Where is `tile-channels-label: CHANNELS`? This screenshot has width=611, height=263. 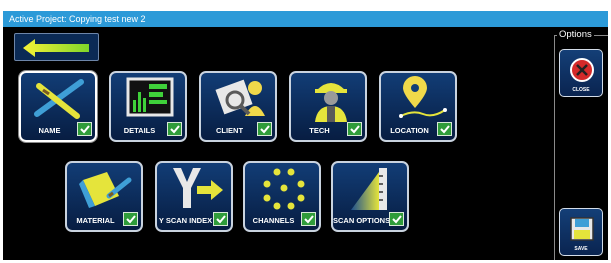
tile-channels-label: CHANNELS is located at coordinates (273, 220).